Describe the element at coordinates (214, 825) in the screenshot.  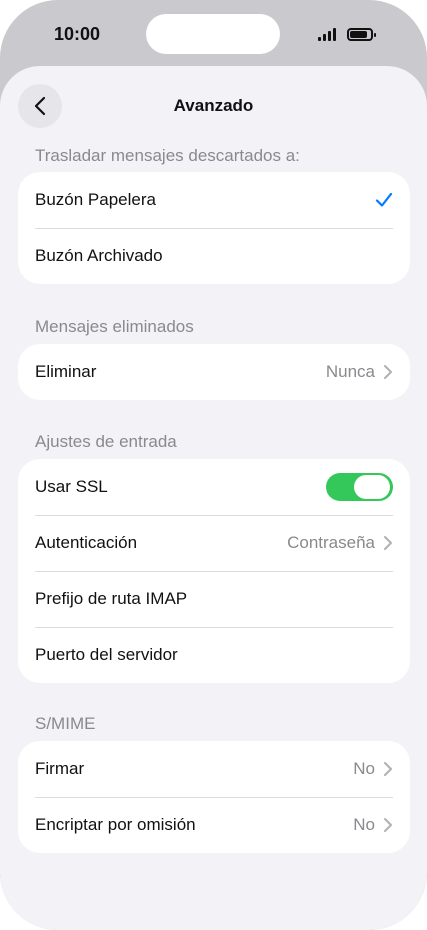
I see `list-item-encriptar: Encriptar por omisión No` at that location.